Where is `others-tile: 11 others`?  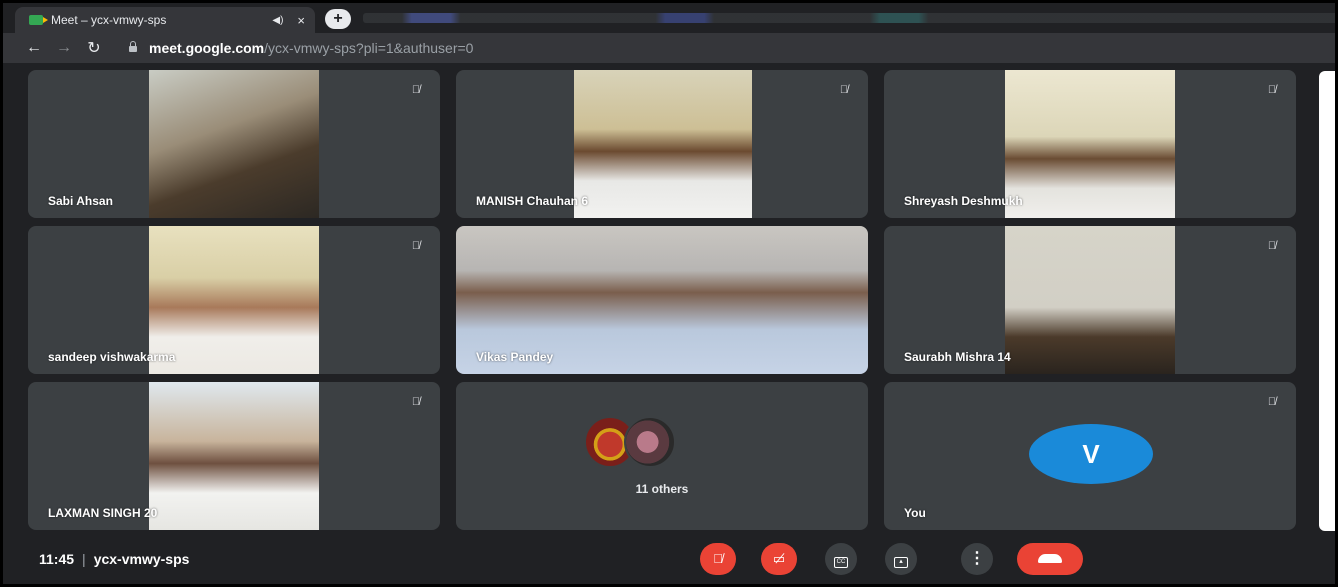 others-tile: 11 others is located at coordinates (662, 456).